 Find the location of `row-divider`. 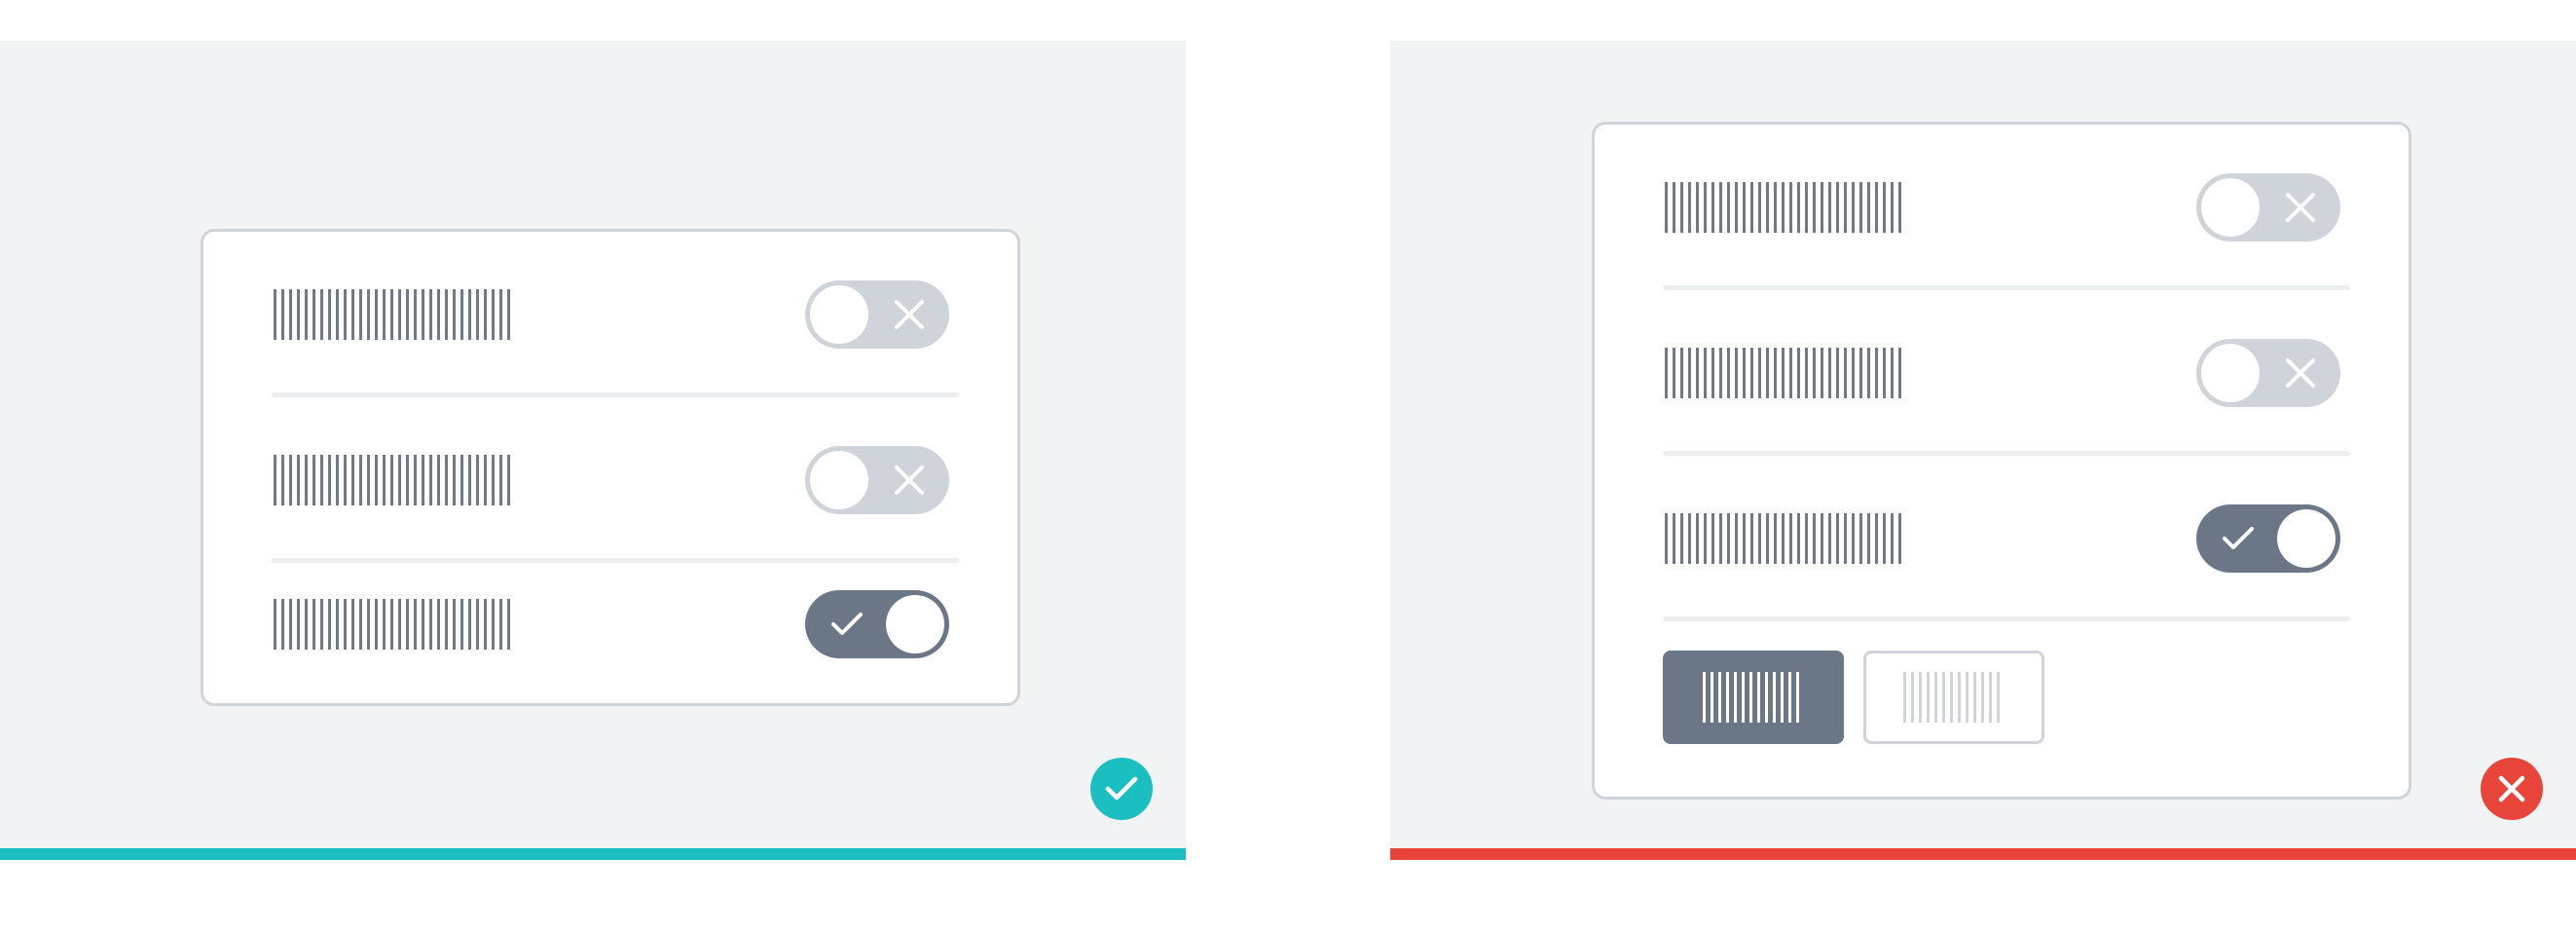

row-divider is located at coordinates (2006, 618).